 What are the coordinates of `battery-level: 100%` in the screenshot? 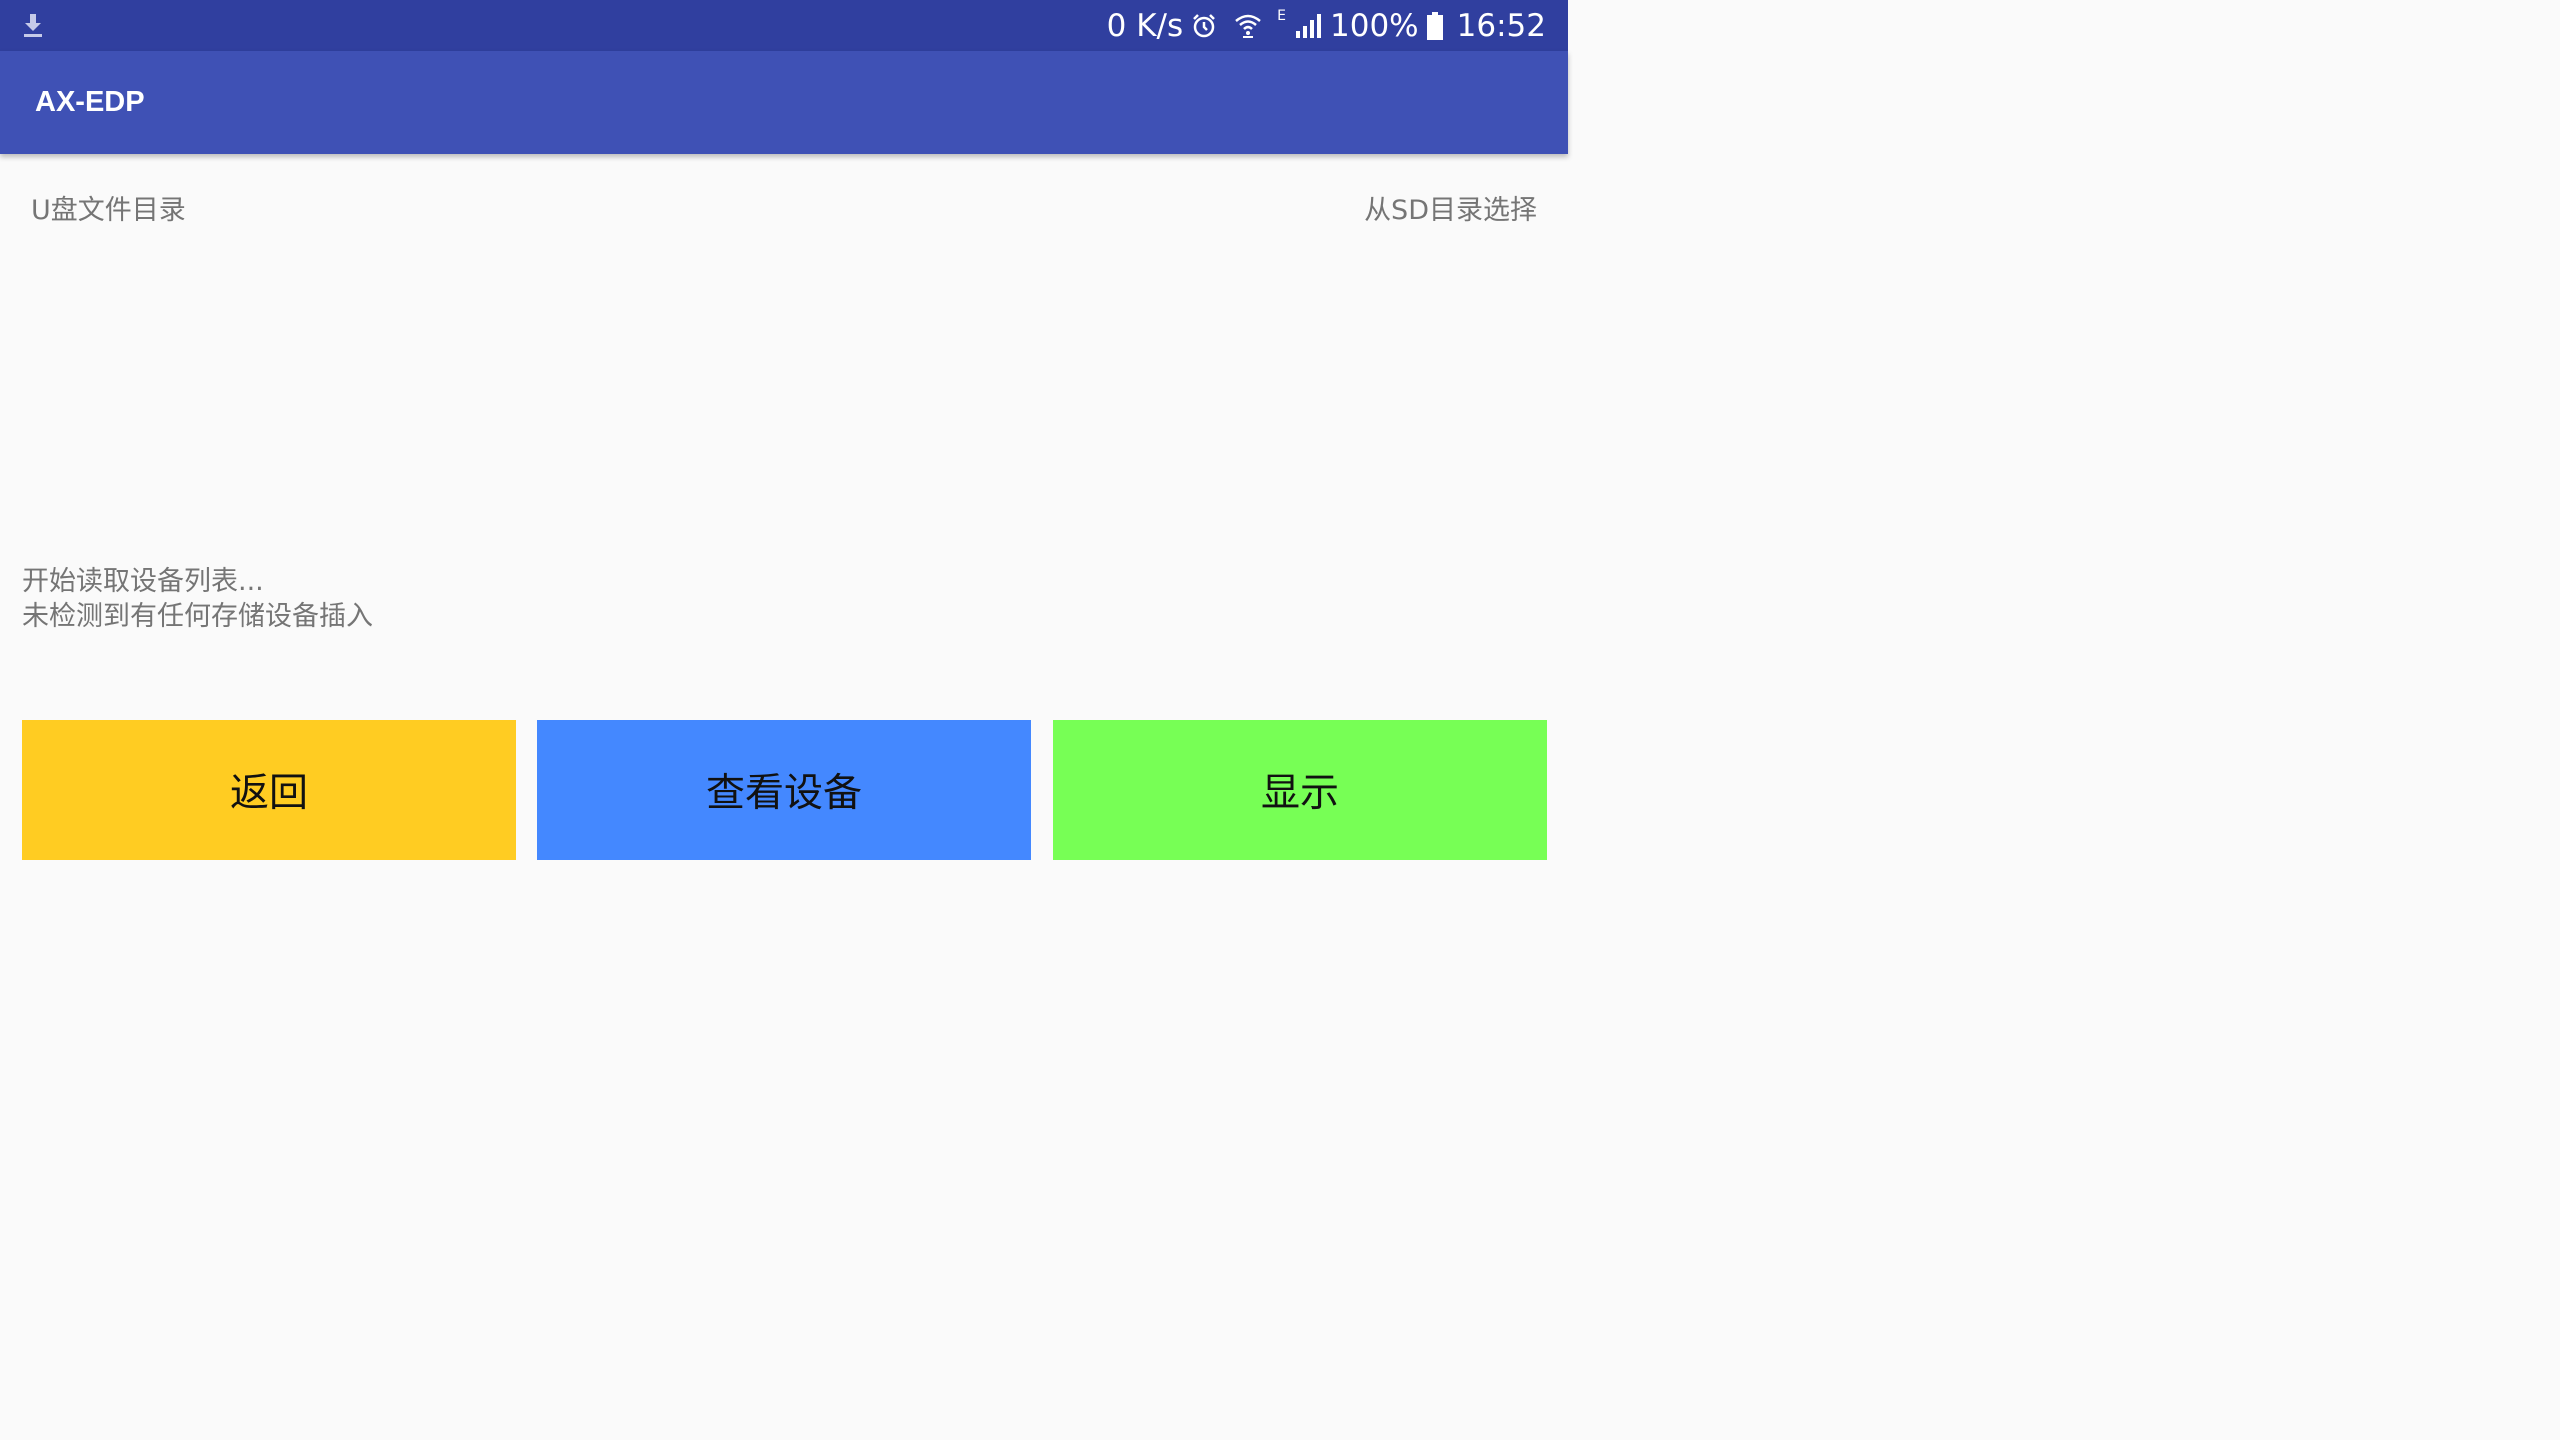 It's located at (1374, 25).